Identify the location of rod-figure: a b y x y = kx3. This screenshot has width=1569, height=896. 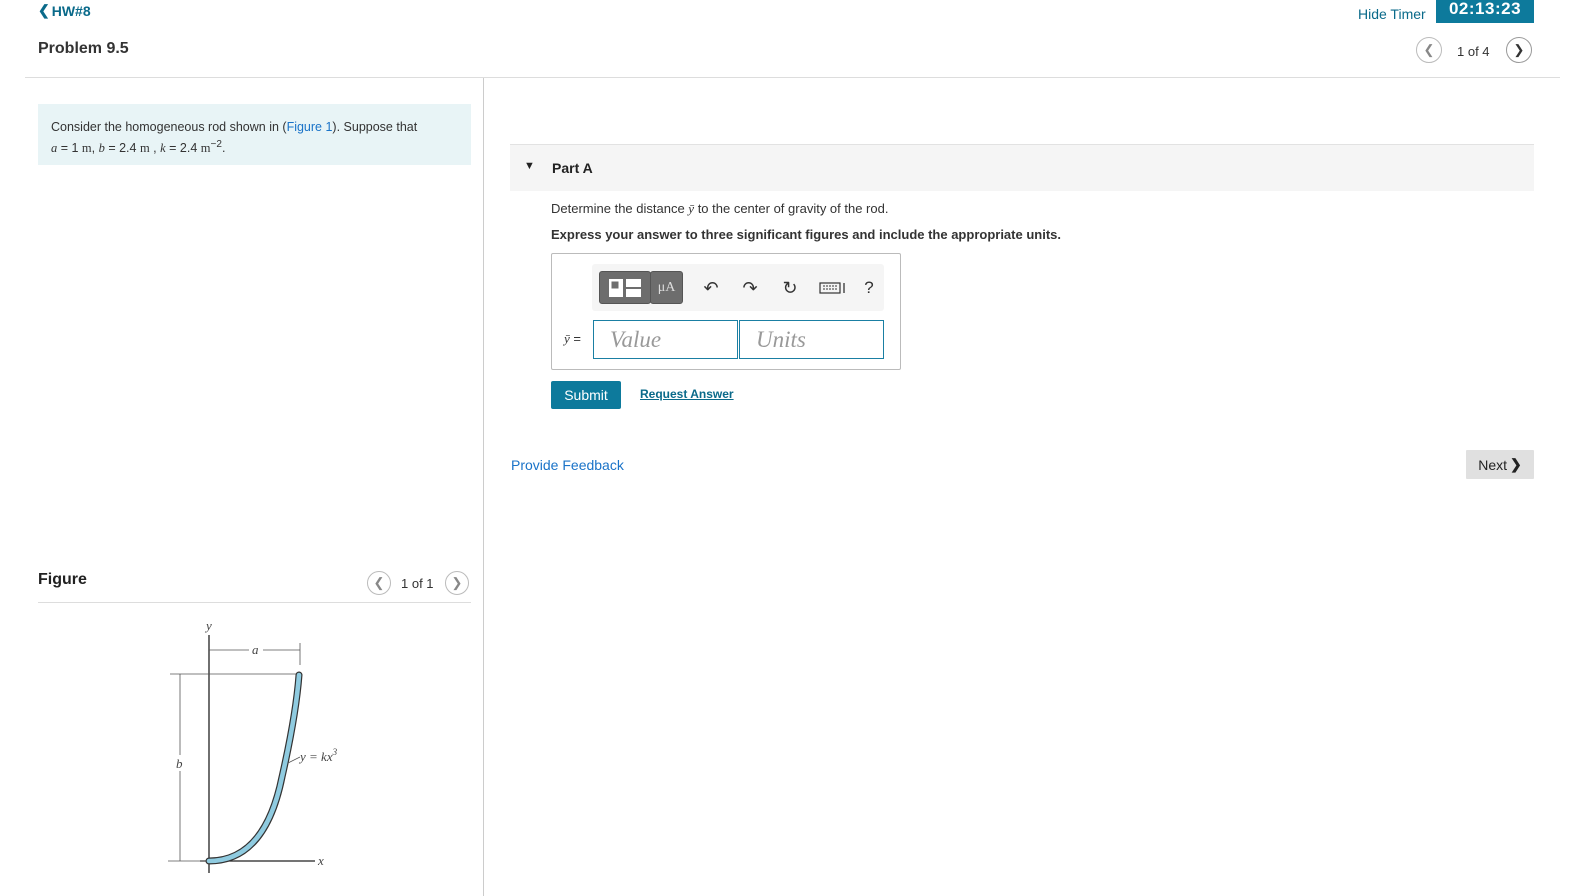
(253, 745).